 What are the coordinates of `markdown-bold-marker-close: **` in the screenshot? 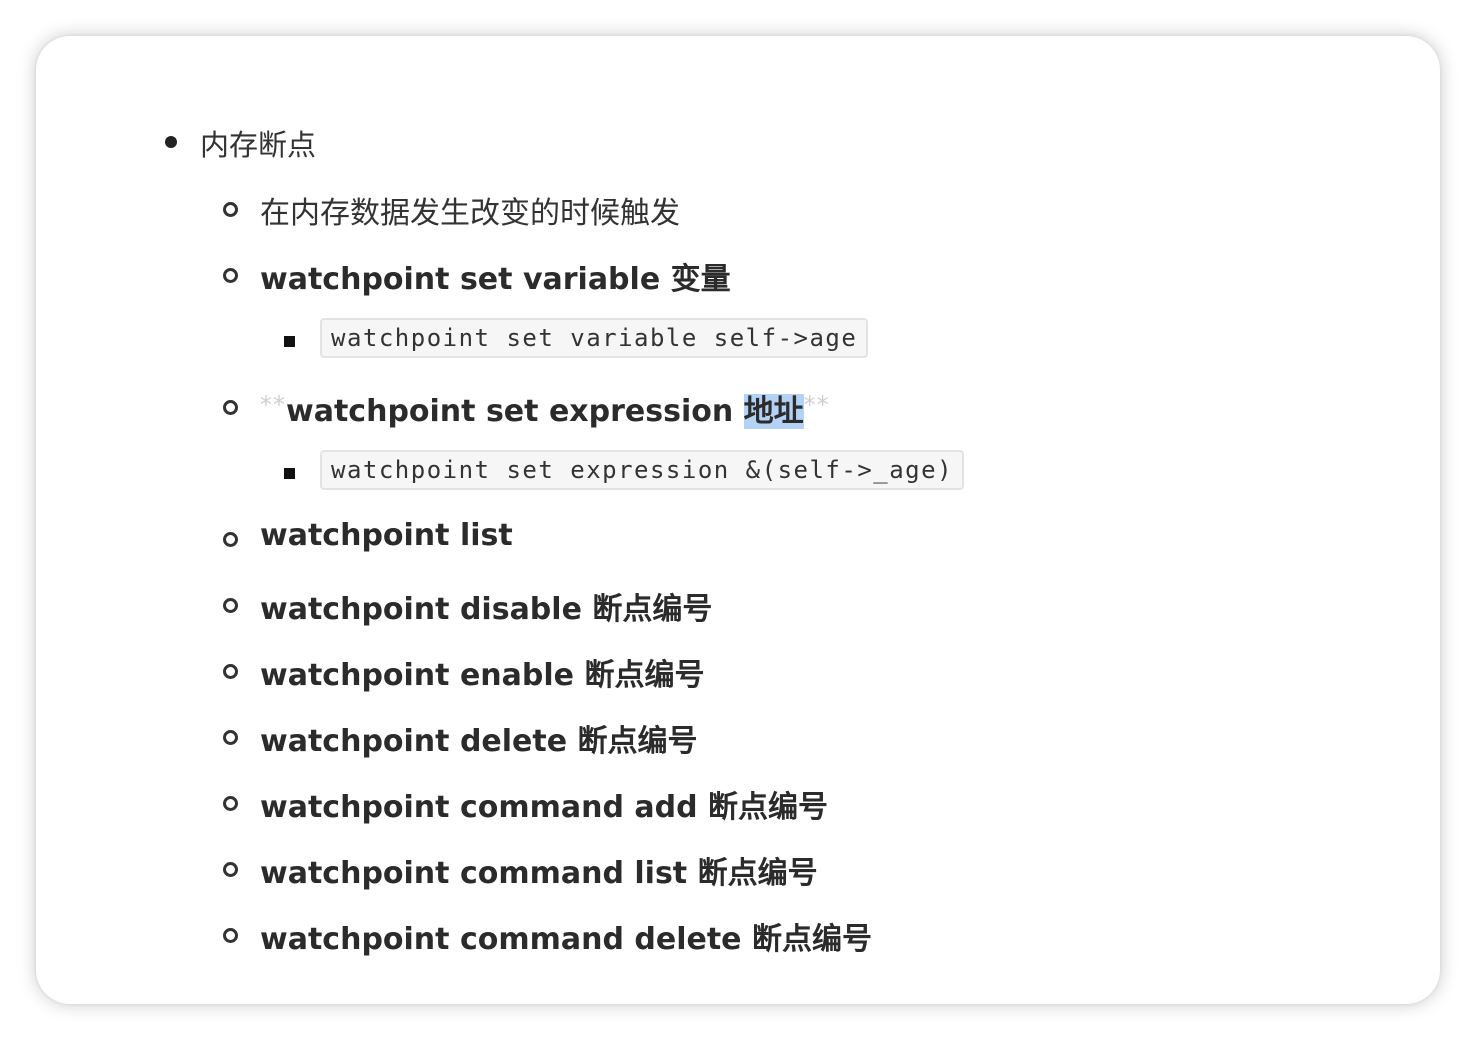 It's located at (816, 405).